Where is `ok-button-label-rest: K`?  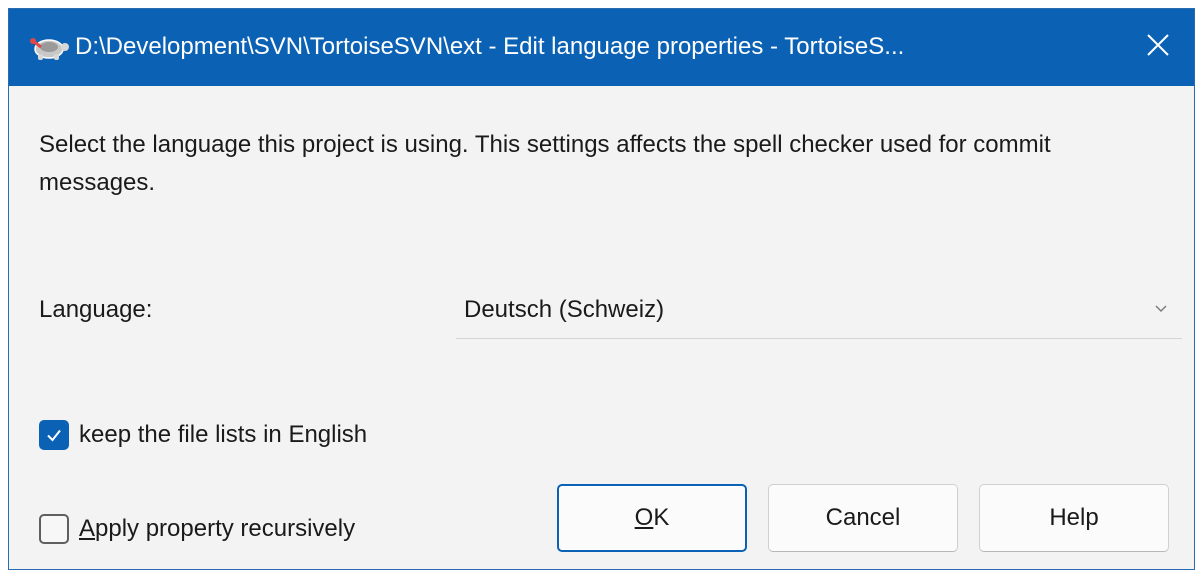 ok-button-label-rest: K is located at coordinates (661, 517).